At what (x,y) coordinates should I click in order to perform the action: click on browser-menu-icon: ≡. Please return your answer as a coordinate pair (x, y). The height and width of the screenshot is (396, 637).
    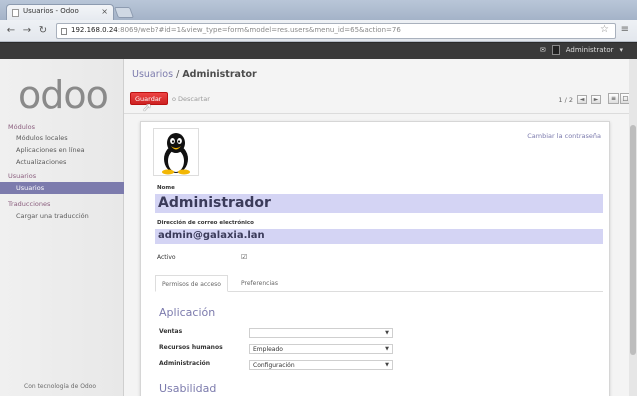
    Looking at the image, I should click on (625, 29).